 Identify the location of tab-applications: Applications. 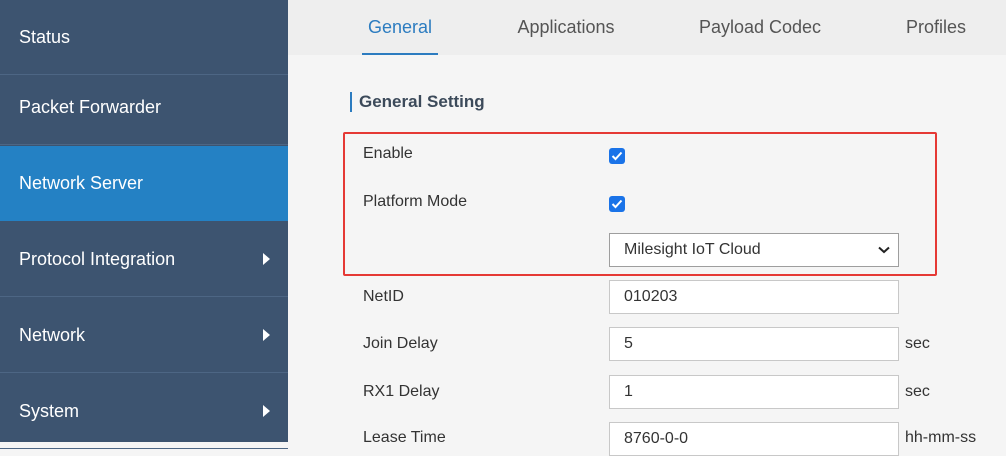
(566, 27).